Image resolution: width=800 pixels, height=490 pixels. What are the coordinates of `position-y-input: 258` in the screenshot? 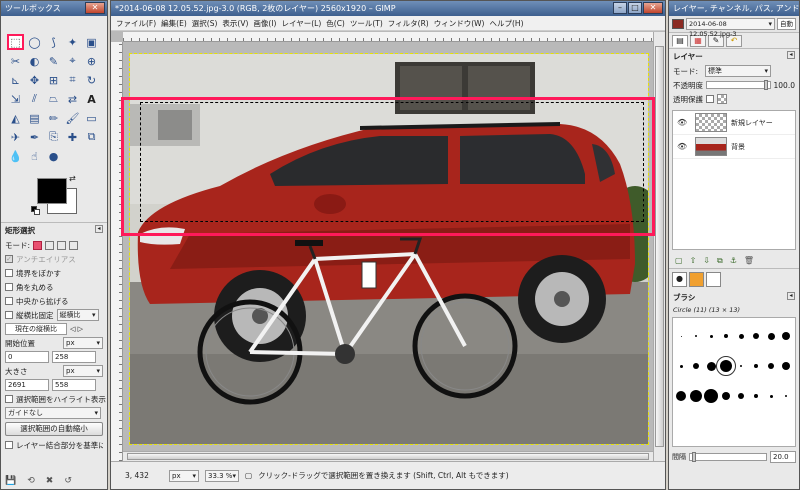 It's located at (74, 357).